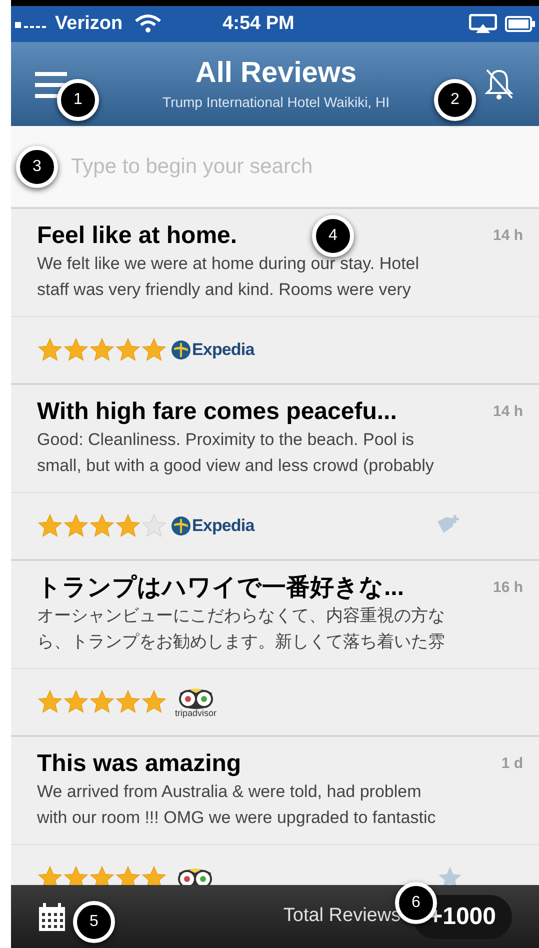 The image size is (539, 948). I want to click on review-excerpt-line: small, but with a good view and less crowd (probably, so click(236, 466).